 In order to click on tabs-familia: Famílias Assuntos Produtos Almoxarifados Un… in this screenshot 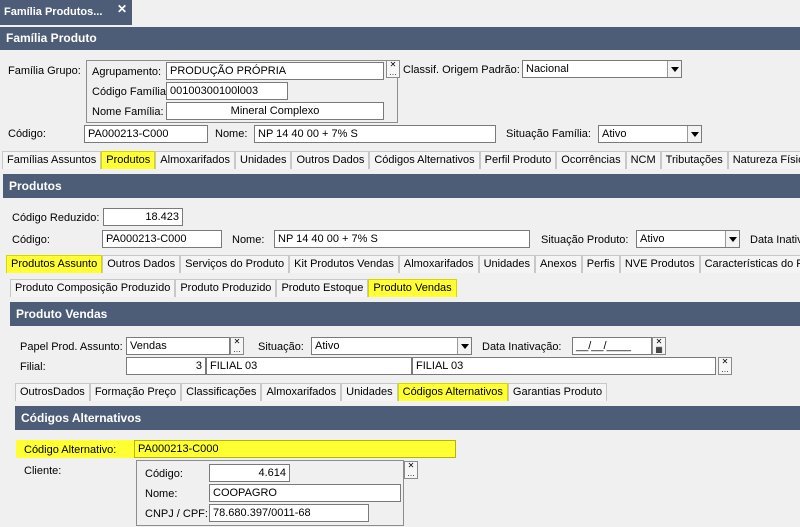, I will do `click(401, 160)`.